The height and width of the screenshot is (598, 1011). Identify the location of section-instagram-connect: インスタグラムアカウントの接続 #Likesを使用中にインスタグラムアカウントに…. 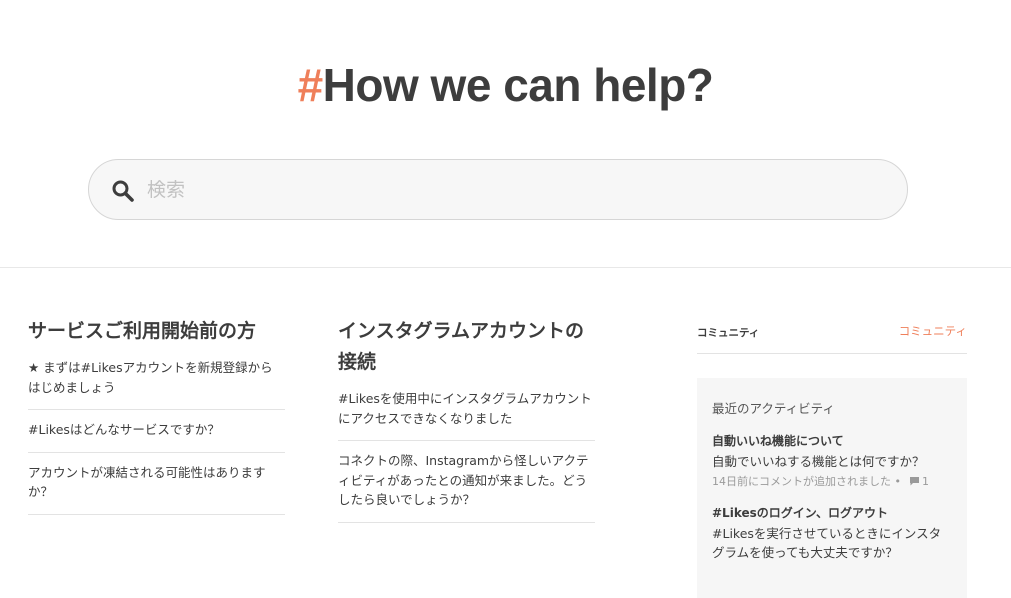
(466, 417).